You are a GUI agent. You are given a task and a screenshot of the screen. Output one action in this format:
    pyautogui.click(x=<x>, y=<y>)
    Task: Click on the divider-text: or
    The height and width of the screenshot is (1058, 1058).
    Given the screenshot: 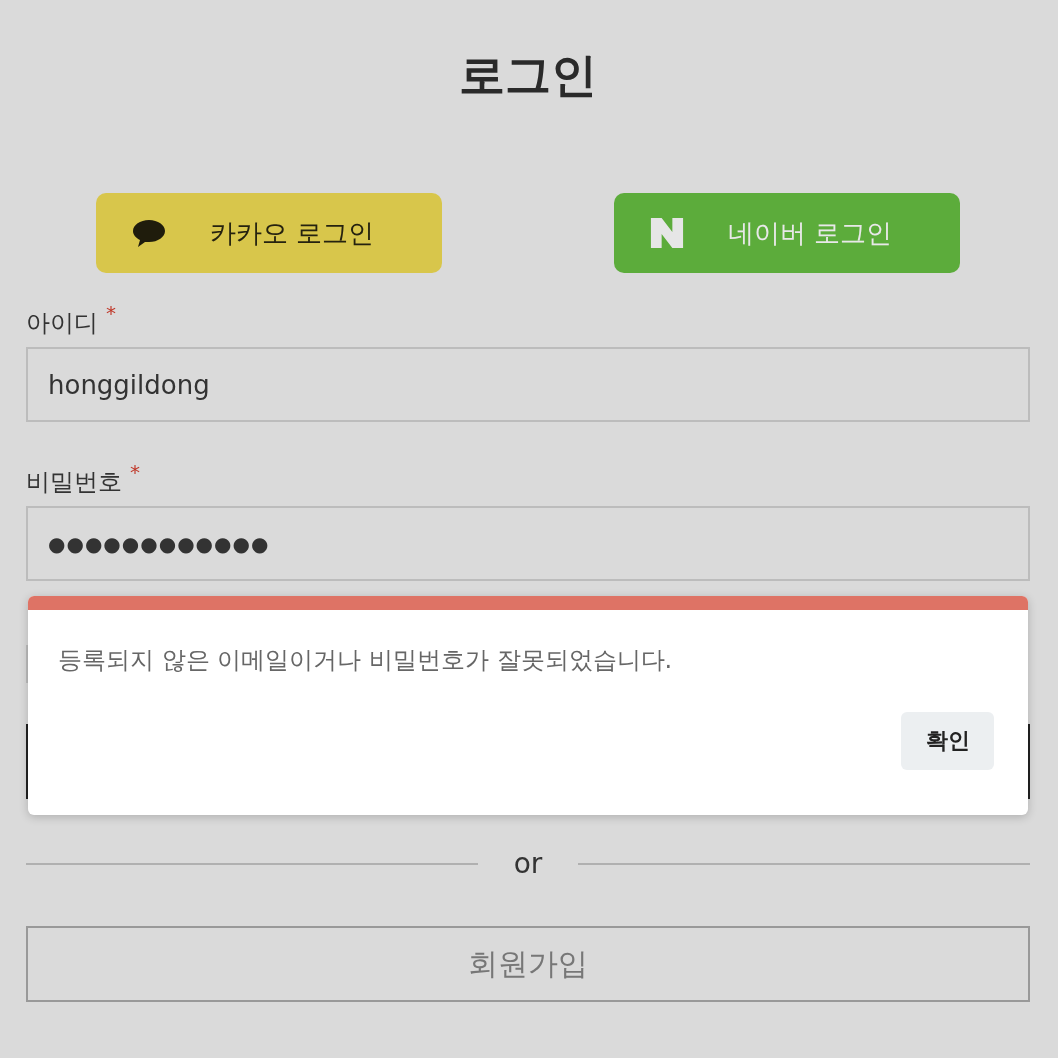 What is the action you would take?
    pyautogui.click(x=528, y=863)
    